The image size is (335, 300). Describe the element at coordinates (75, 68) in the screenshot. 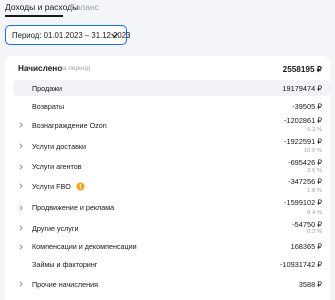

I see `summary-subtitle: за период` at that location.